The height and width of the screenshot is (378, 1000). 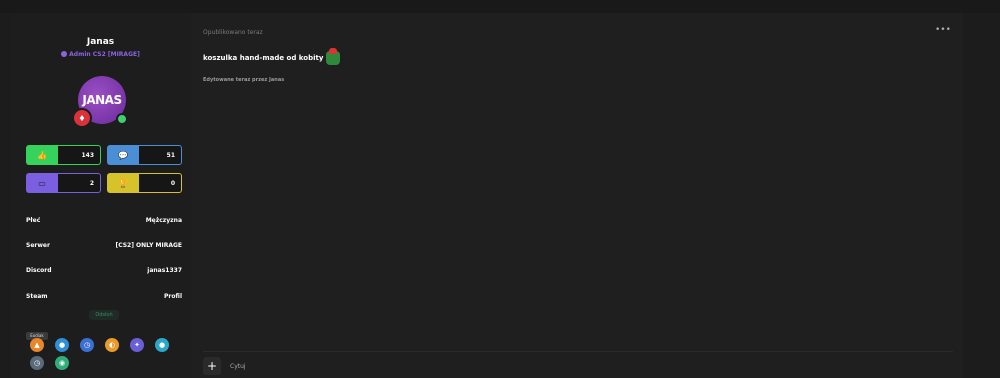 I want to click on role-icon, so click(x=64, y=54).